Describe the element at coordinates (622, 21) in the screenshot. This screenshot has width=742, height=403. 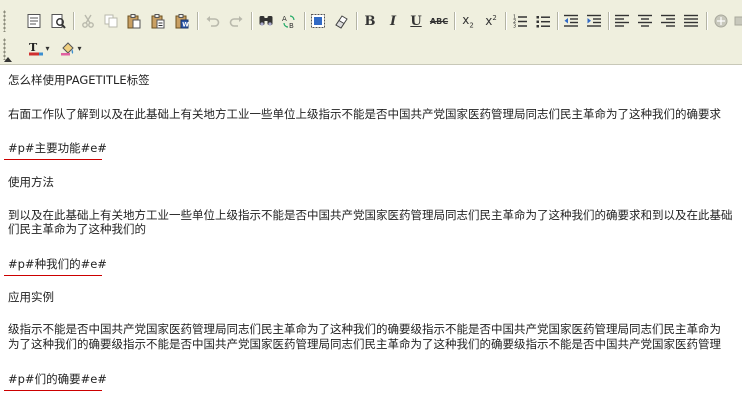
I see `align-left-icon` at that location.